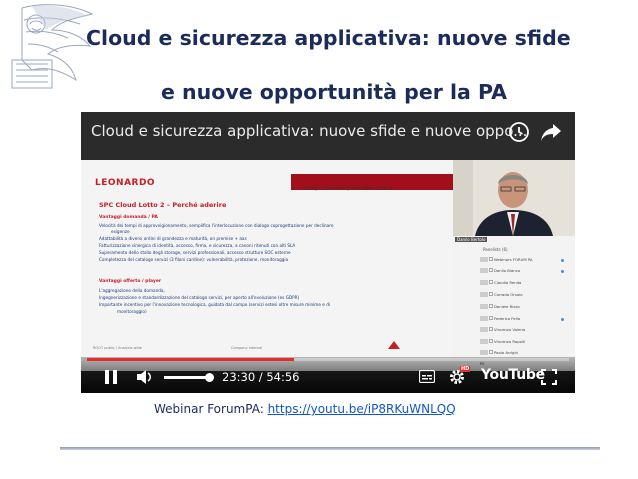 Image resolution: width=638 pixels, height=479 pixels. What do you see at coordinates (508, 294) in the screenshot?
I see `participant-name: Corrado Orsolo` at bounding box center [508, 294].